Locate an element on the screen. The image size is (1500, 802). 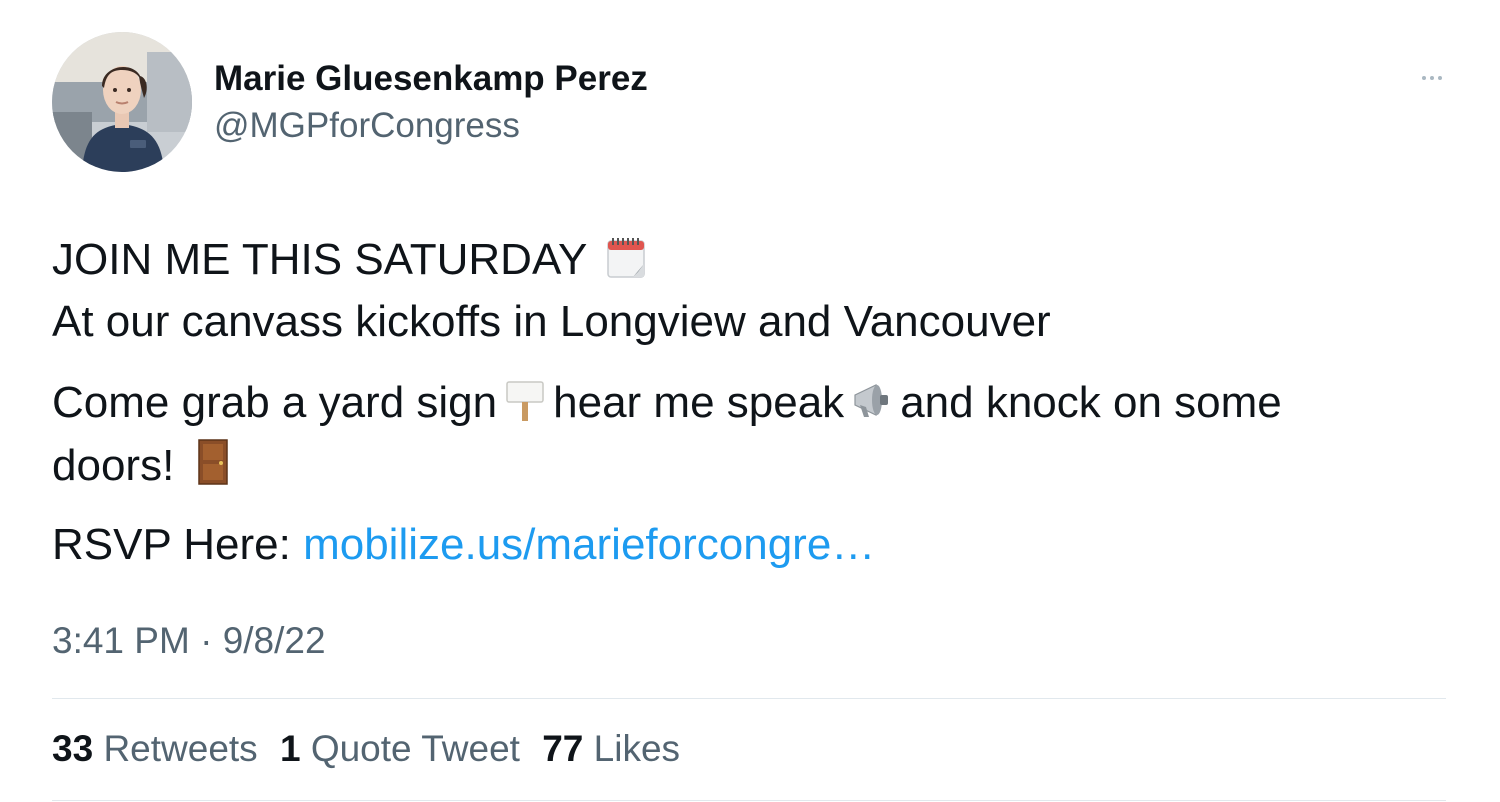
tweet-text-line-4: doors! is located at coordinates (145, 468).